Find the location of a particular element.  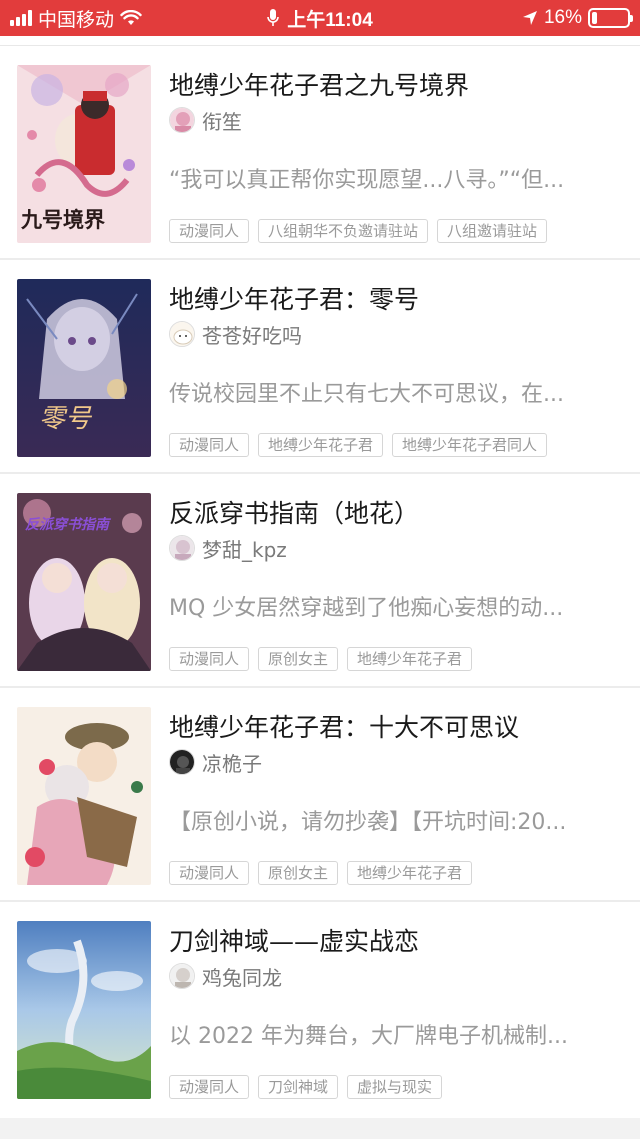

author-row: 凉桅子 is located at coordinates (215, 762).